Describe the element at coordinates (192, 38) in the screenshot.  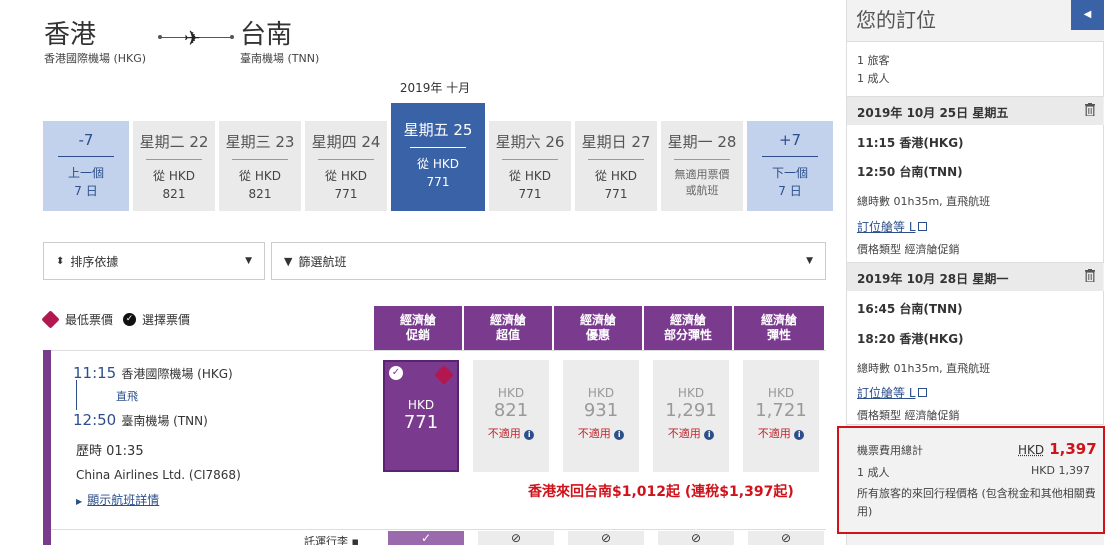
I see `airplane-icon: ✈` at that location.